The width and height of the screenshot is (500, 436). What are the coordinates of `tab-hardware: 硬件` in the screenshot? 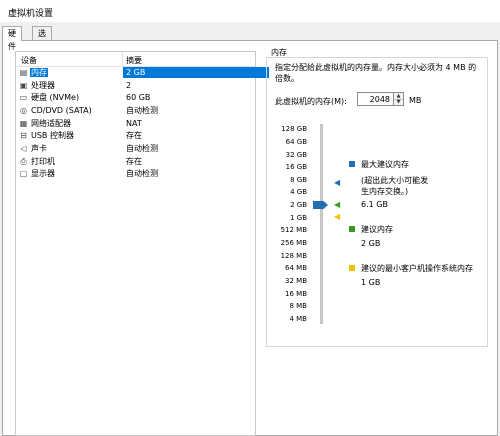 It's located at (12, 38).